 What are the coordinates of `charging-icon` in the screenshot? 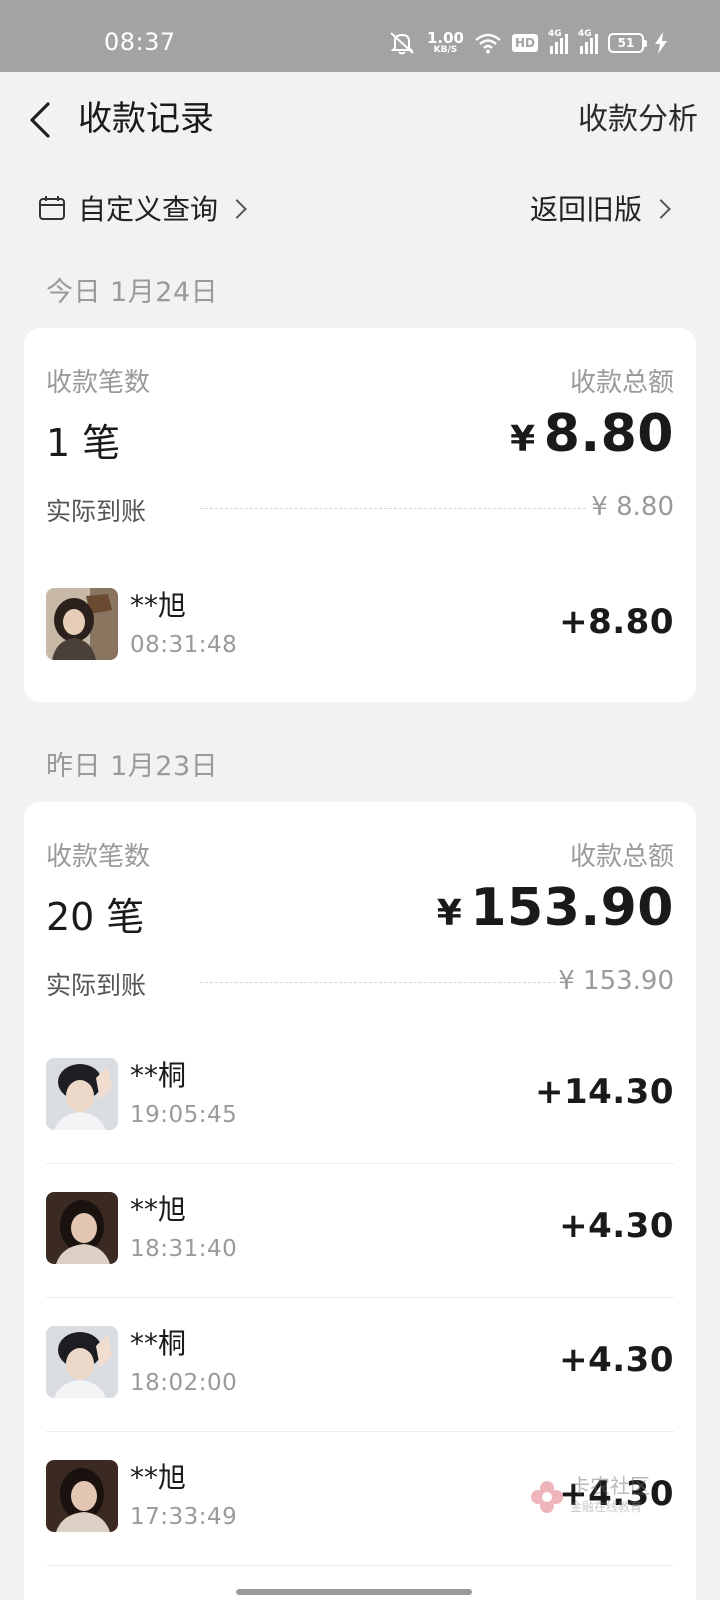 It's located at (661, 43).